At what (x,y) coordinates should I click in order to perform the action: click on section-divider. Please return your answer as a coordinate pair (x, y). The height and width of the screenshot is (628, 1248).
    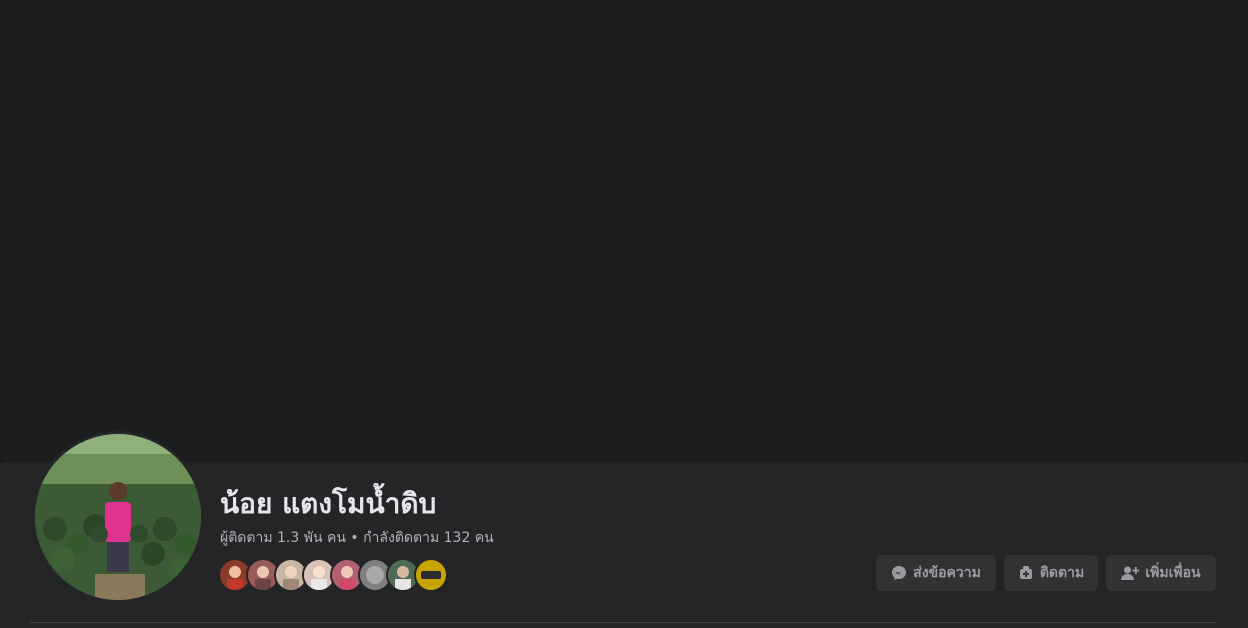
    Looking at the image, I should click on (623, 622).